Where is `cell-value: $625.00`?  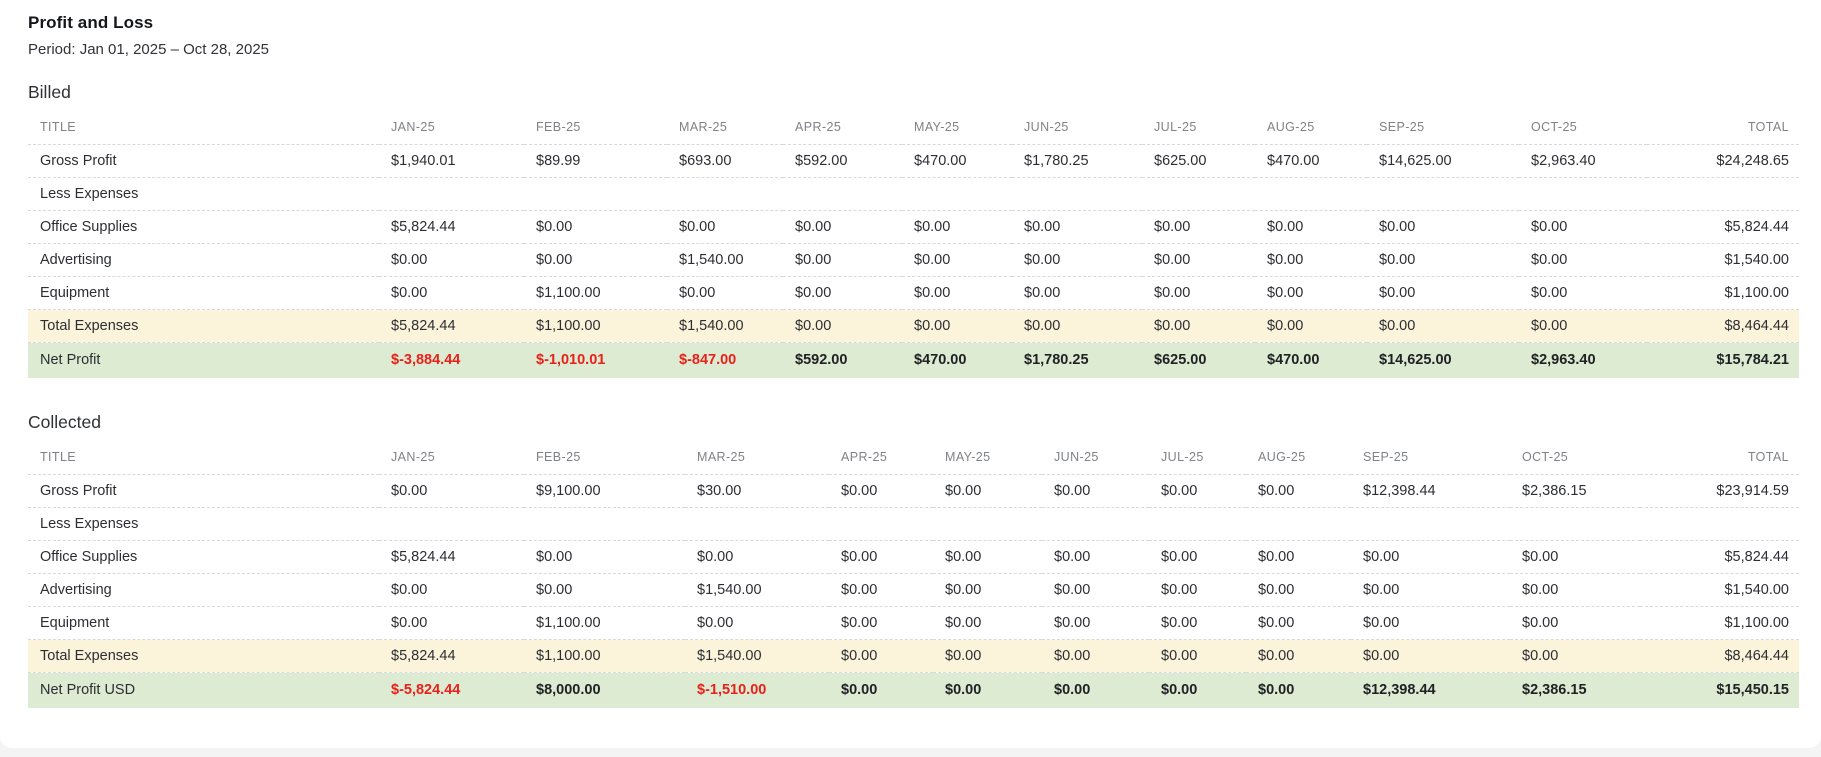
cell-value: $625.00 is located at coordinates (1198, 360).